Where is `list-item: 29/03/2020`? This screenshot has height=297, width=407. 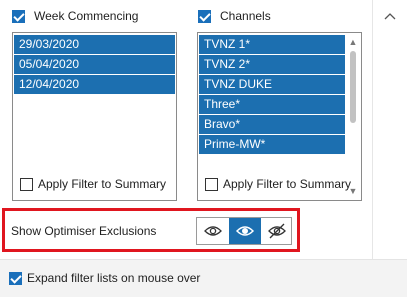 list-item: 29/03/2020 is located at coordinates (94, 44).